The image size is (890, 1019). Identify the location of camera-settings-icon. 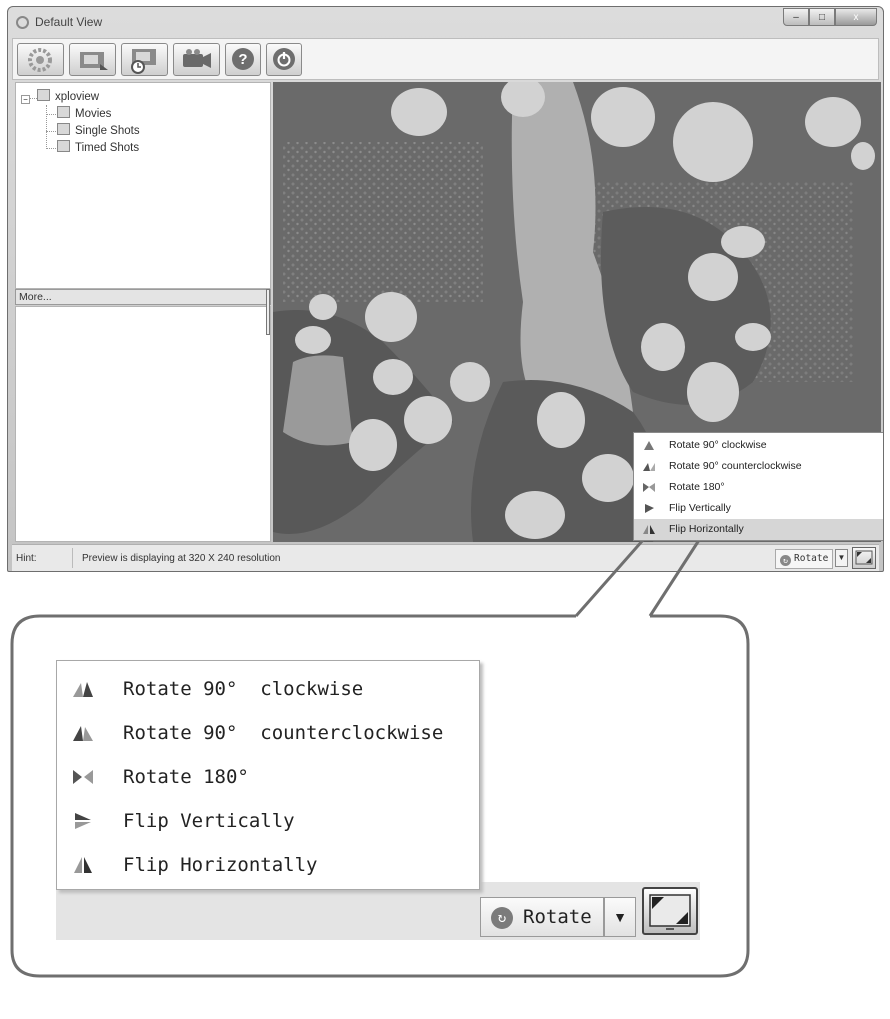
(40, 60).